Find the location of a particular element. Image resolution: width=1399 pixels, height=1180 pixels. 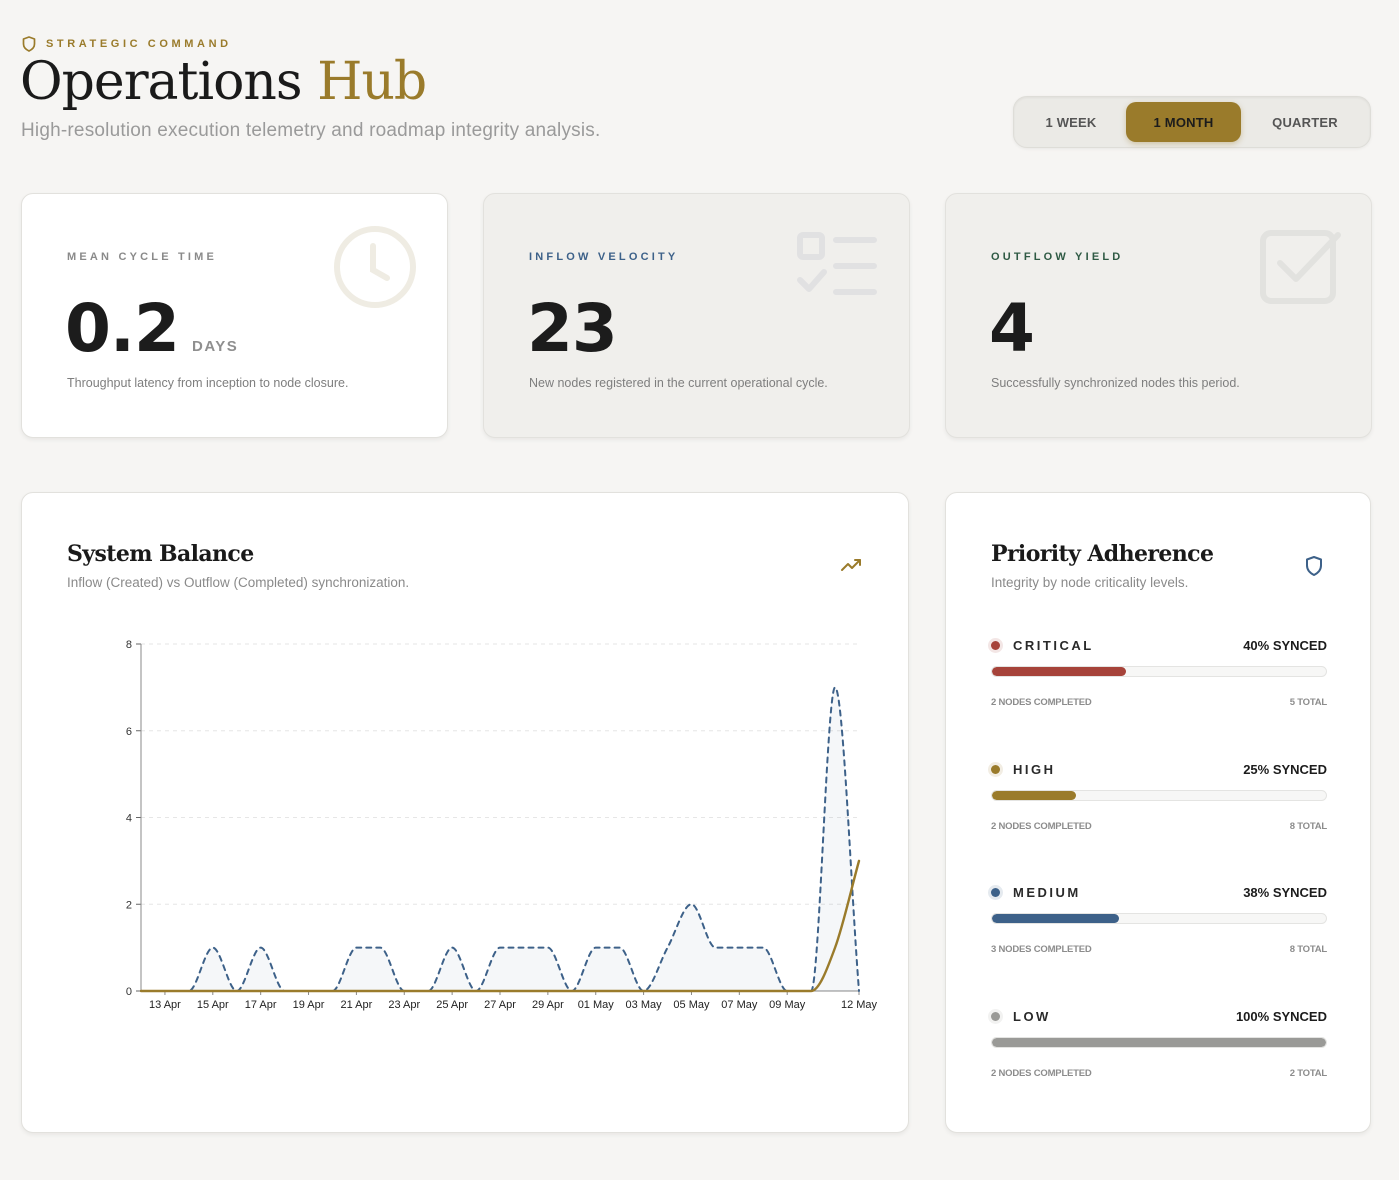

y-tick-label: 4 is located at coordinates (129, 819).